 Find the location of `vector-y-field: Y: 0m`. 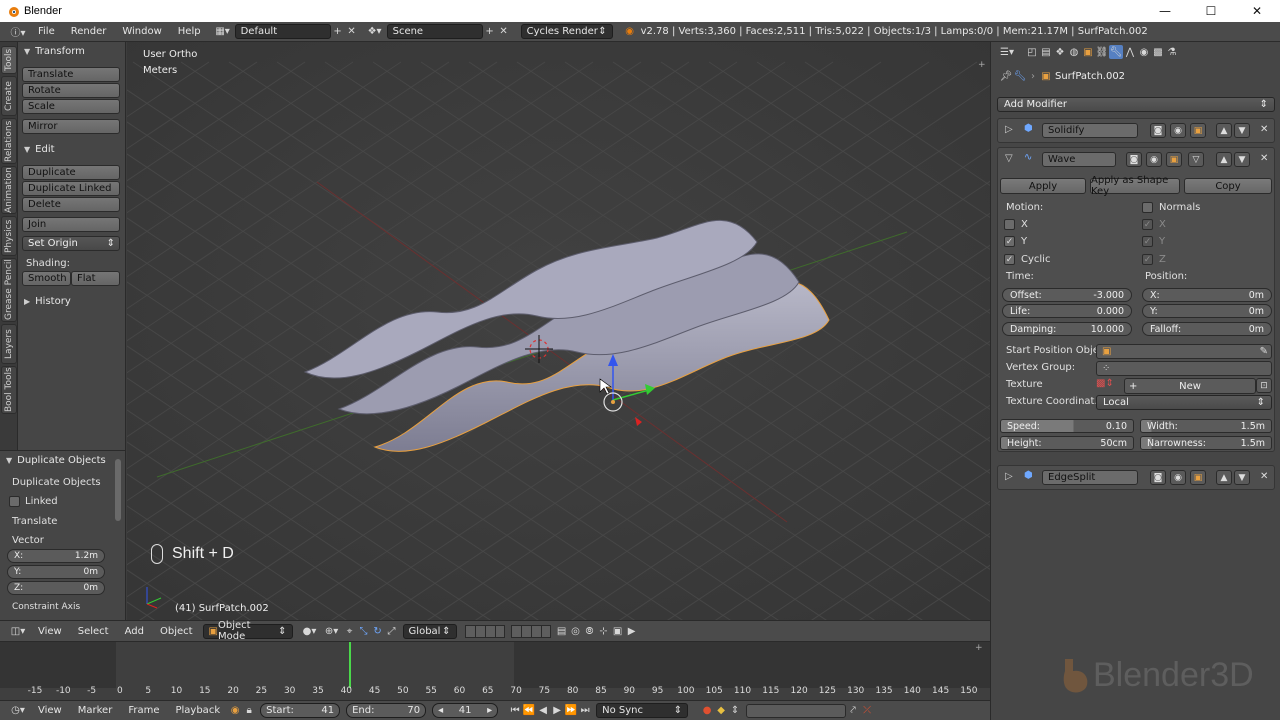

vector-y-field: Y: 0m is located at coordinates (56, 572).